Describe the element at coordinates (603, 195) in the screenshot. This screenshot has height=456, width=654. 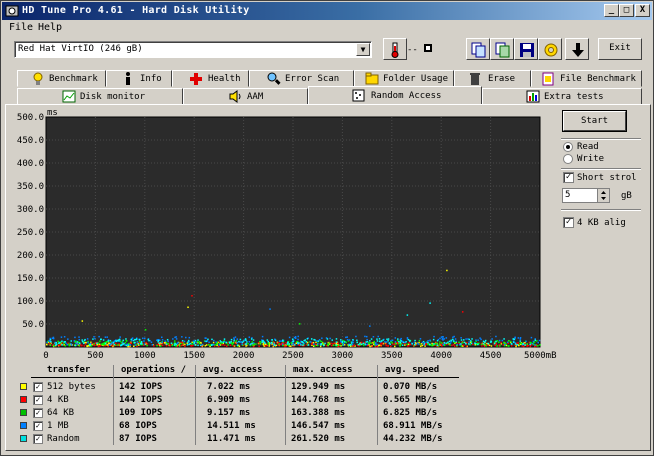
I see `stepper-arrows-icon` at that location.